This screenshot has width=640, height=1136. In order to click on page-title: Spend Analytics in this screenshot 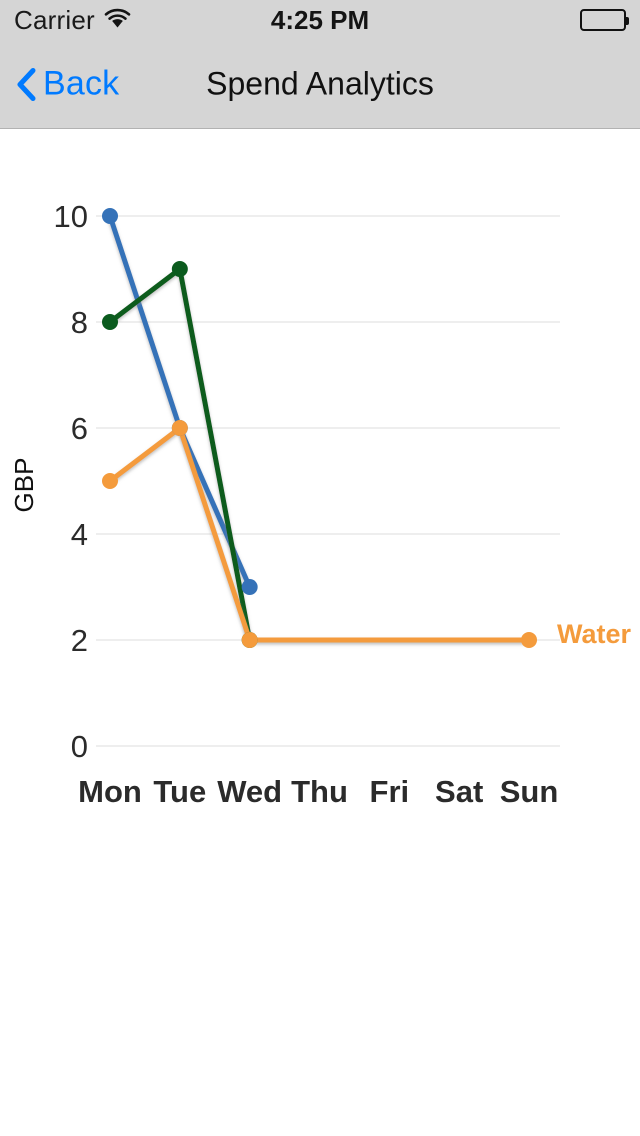, I will do `click(320, 83)`.